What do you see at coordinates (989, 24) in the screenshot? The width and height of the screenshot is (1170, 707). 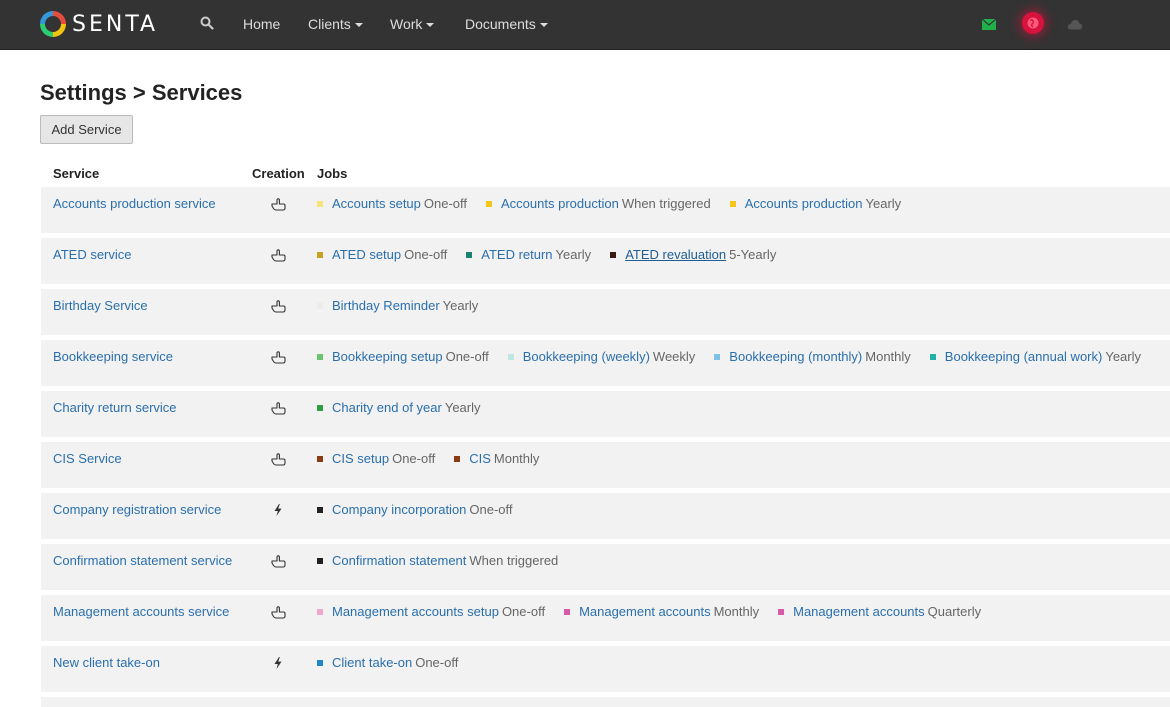 I see `envelope-icon` at bounding box center [989, 24].